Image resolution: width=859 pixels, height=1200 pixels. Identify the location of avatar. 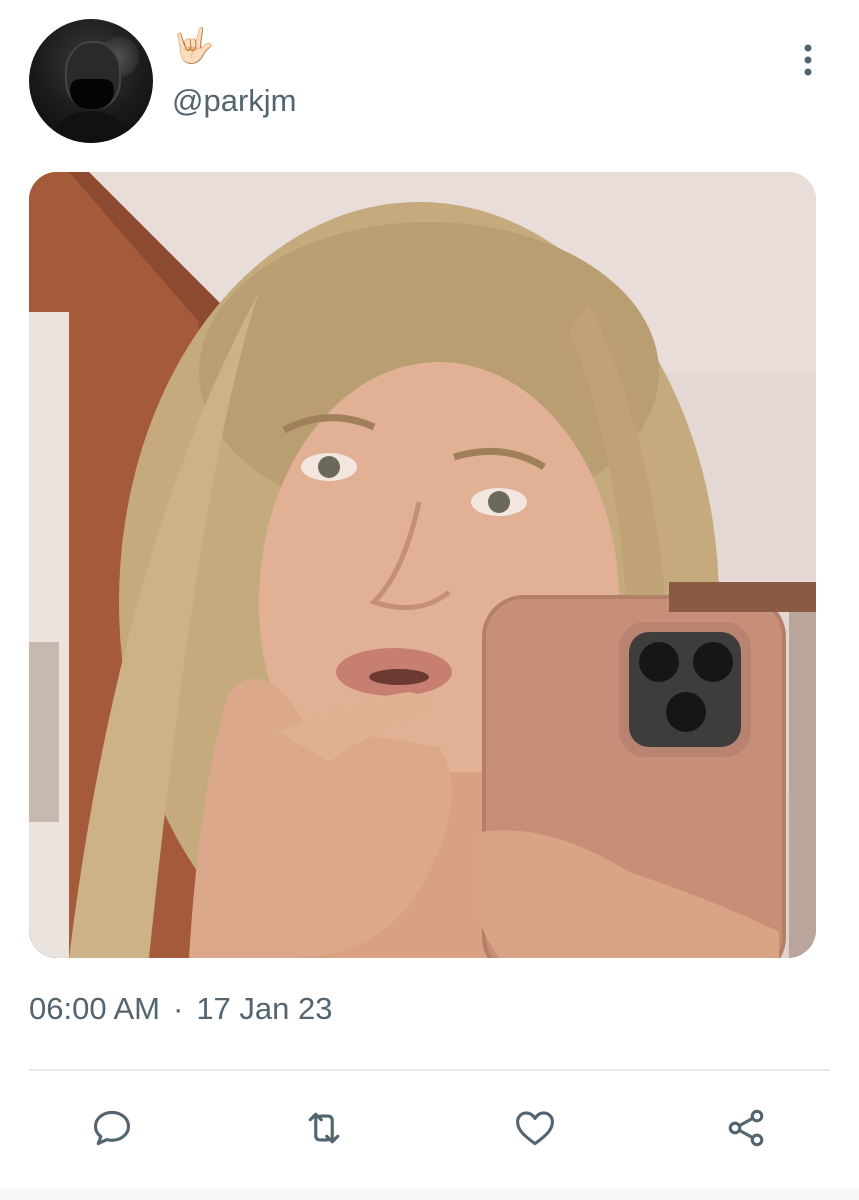
(91, 81).